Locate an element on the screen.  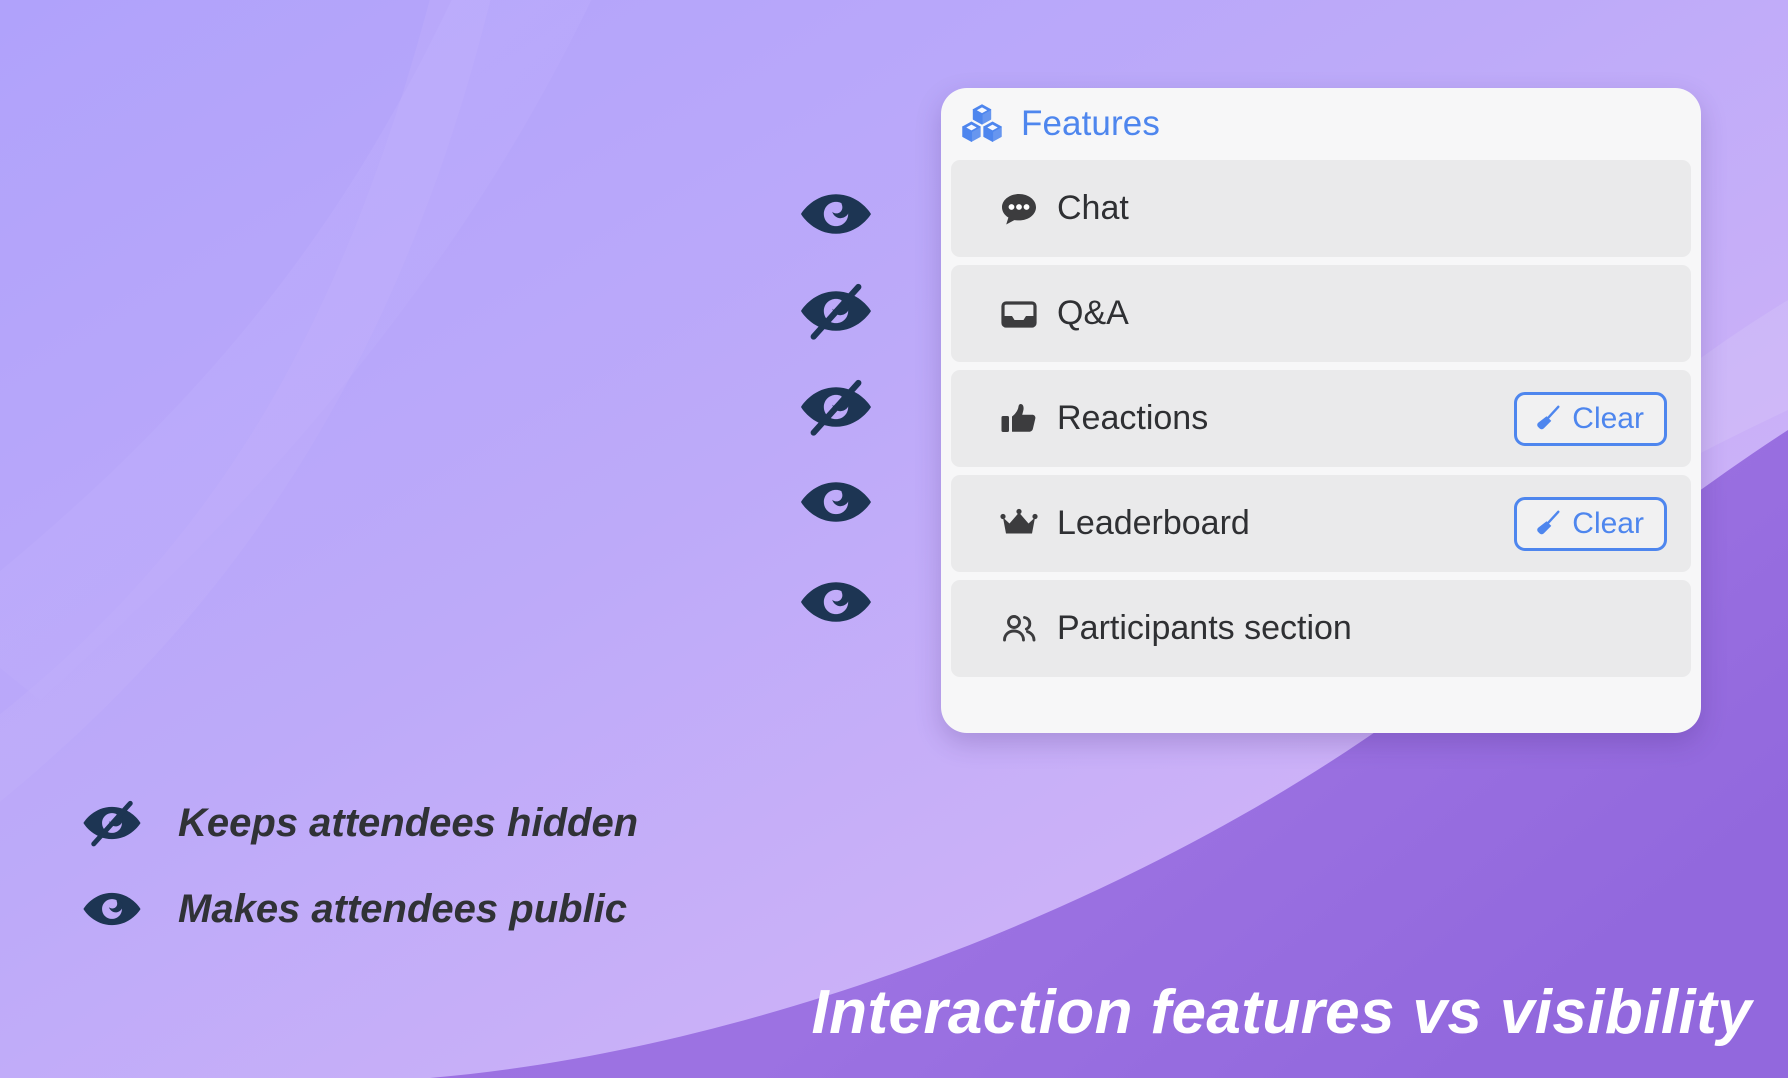
visibility-indicator-qa is located at coordinates (836, 311).